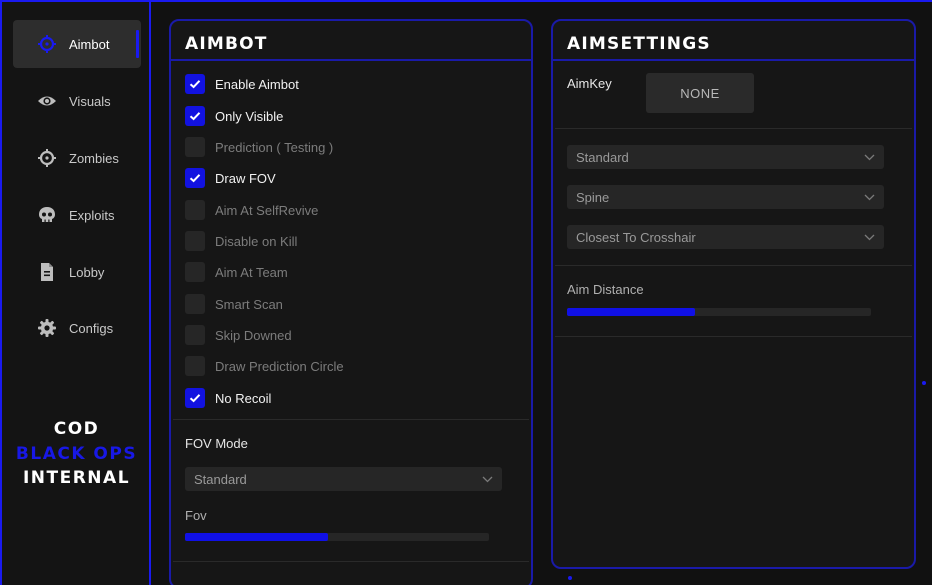  What do you see at coordinates (47, 101) in the screenshot?
I see `eye-icon` at bounding box center [47, 101].